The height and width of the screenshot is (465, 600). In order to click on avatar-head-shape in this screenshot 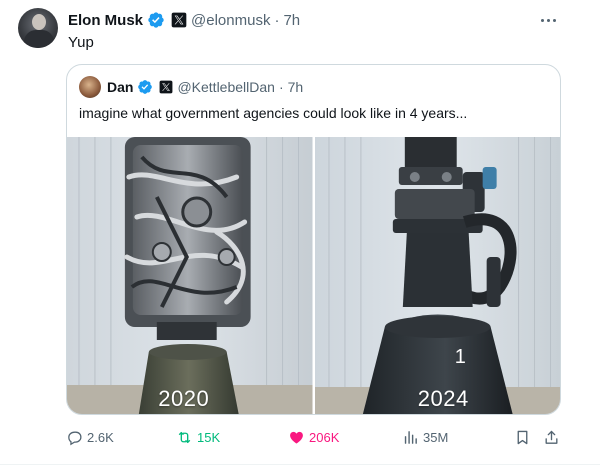, I will do `click(39, 22)`.